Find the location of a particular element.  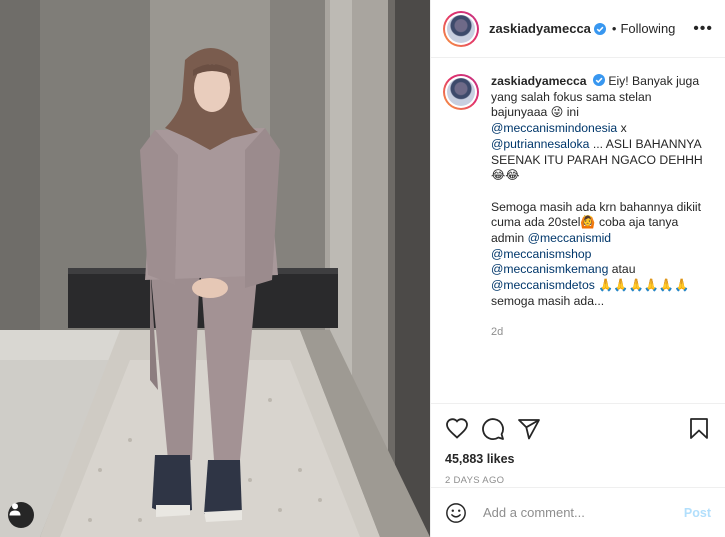

more-options-button: ••• is located at coordinates (703, 29).